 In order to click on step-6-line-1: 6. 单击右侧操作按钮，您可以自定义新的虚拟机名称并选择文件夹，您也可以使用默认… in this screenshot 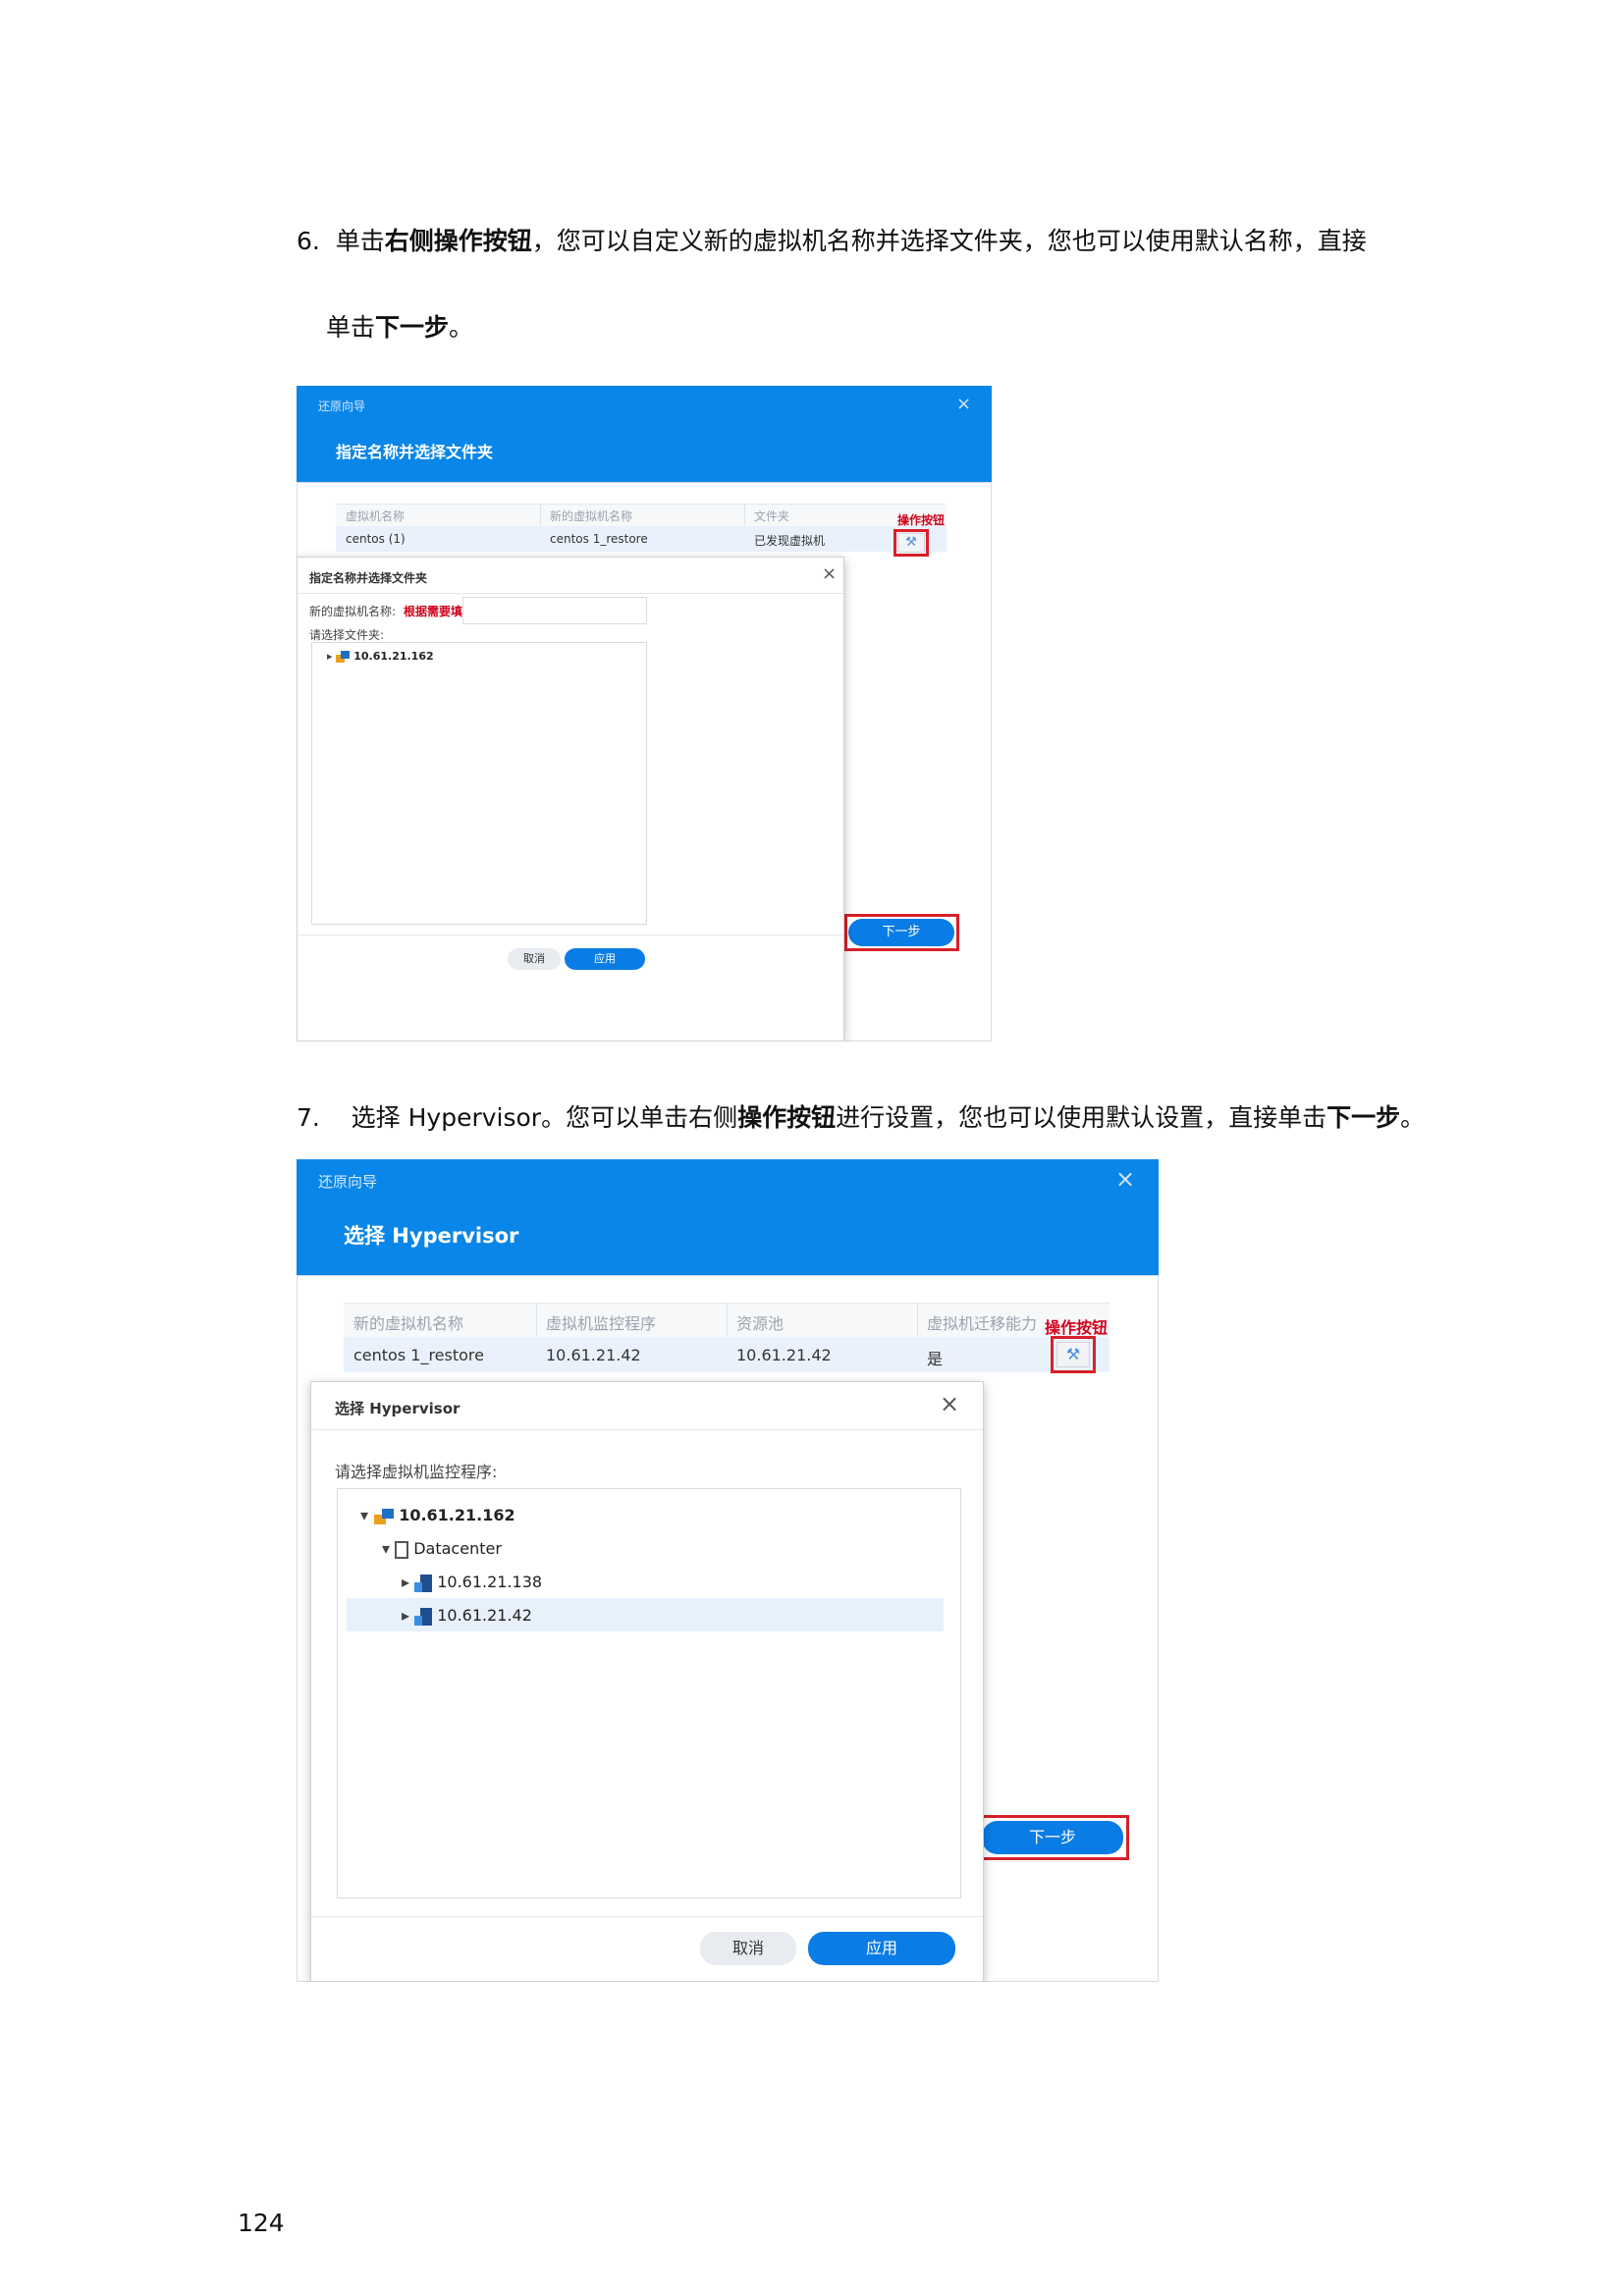, I will do `click(832, 241)`.